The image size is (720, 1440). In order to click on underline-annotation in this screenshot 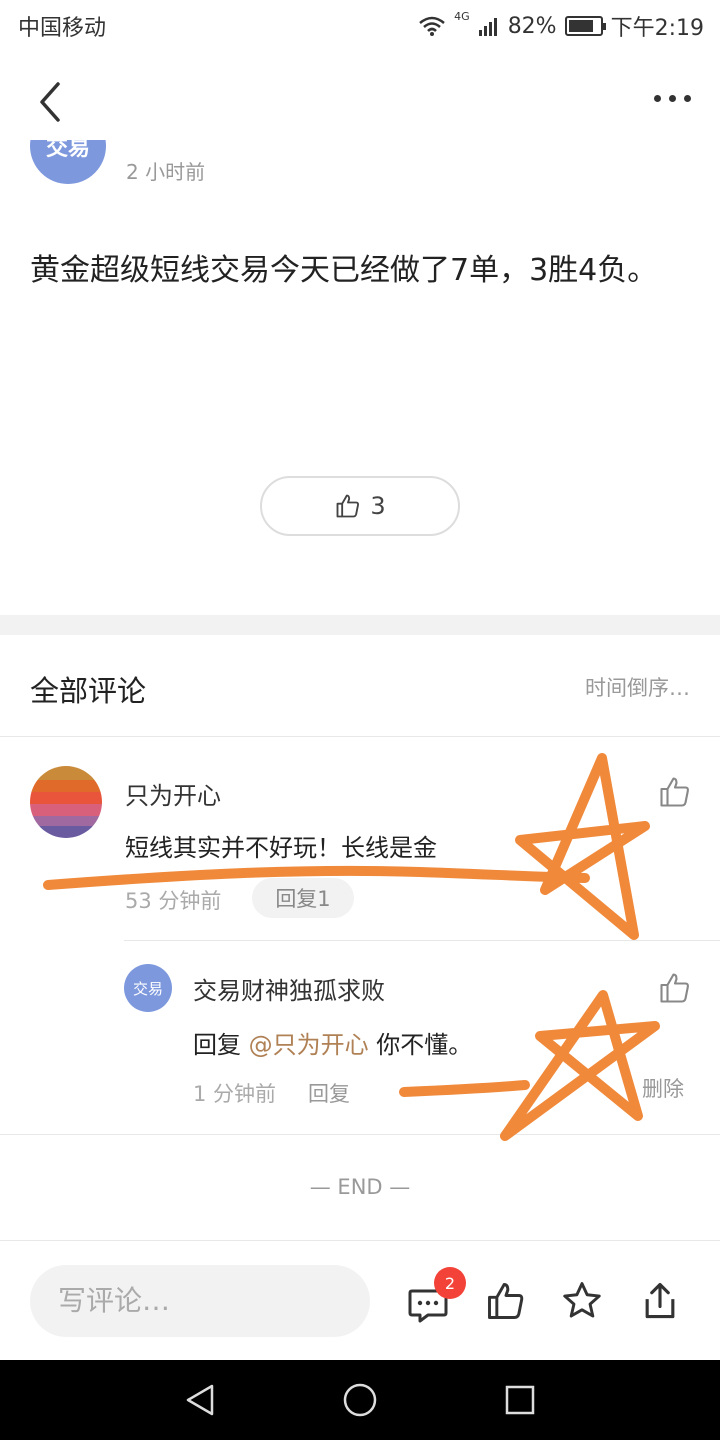, I will do `click(464, 1088)`.